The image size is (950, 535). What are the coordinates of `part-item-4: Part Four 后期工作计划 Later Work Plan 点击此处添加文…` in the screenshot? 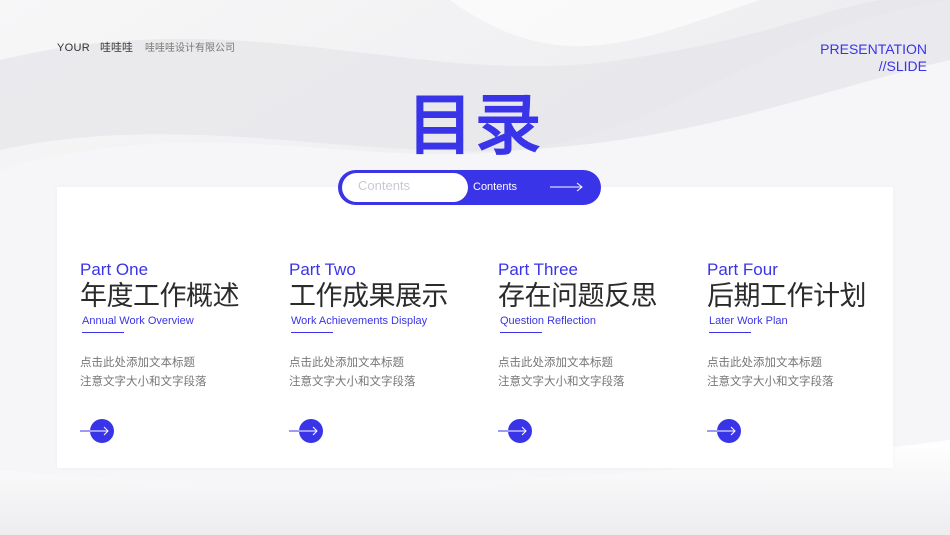 It's located at (807, 351).